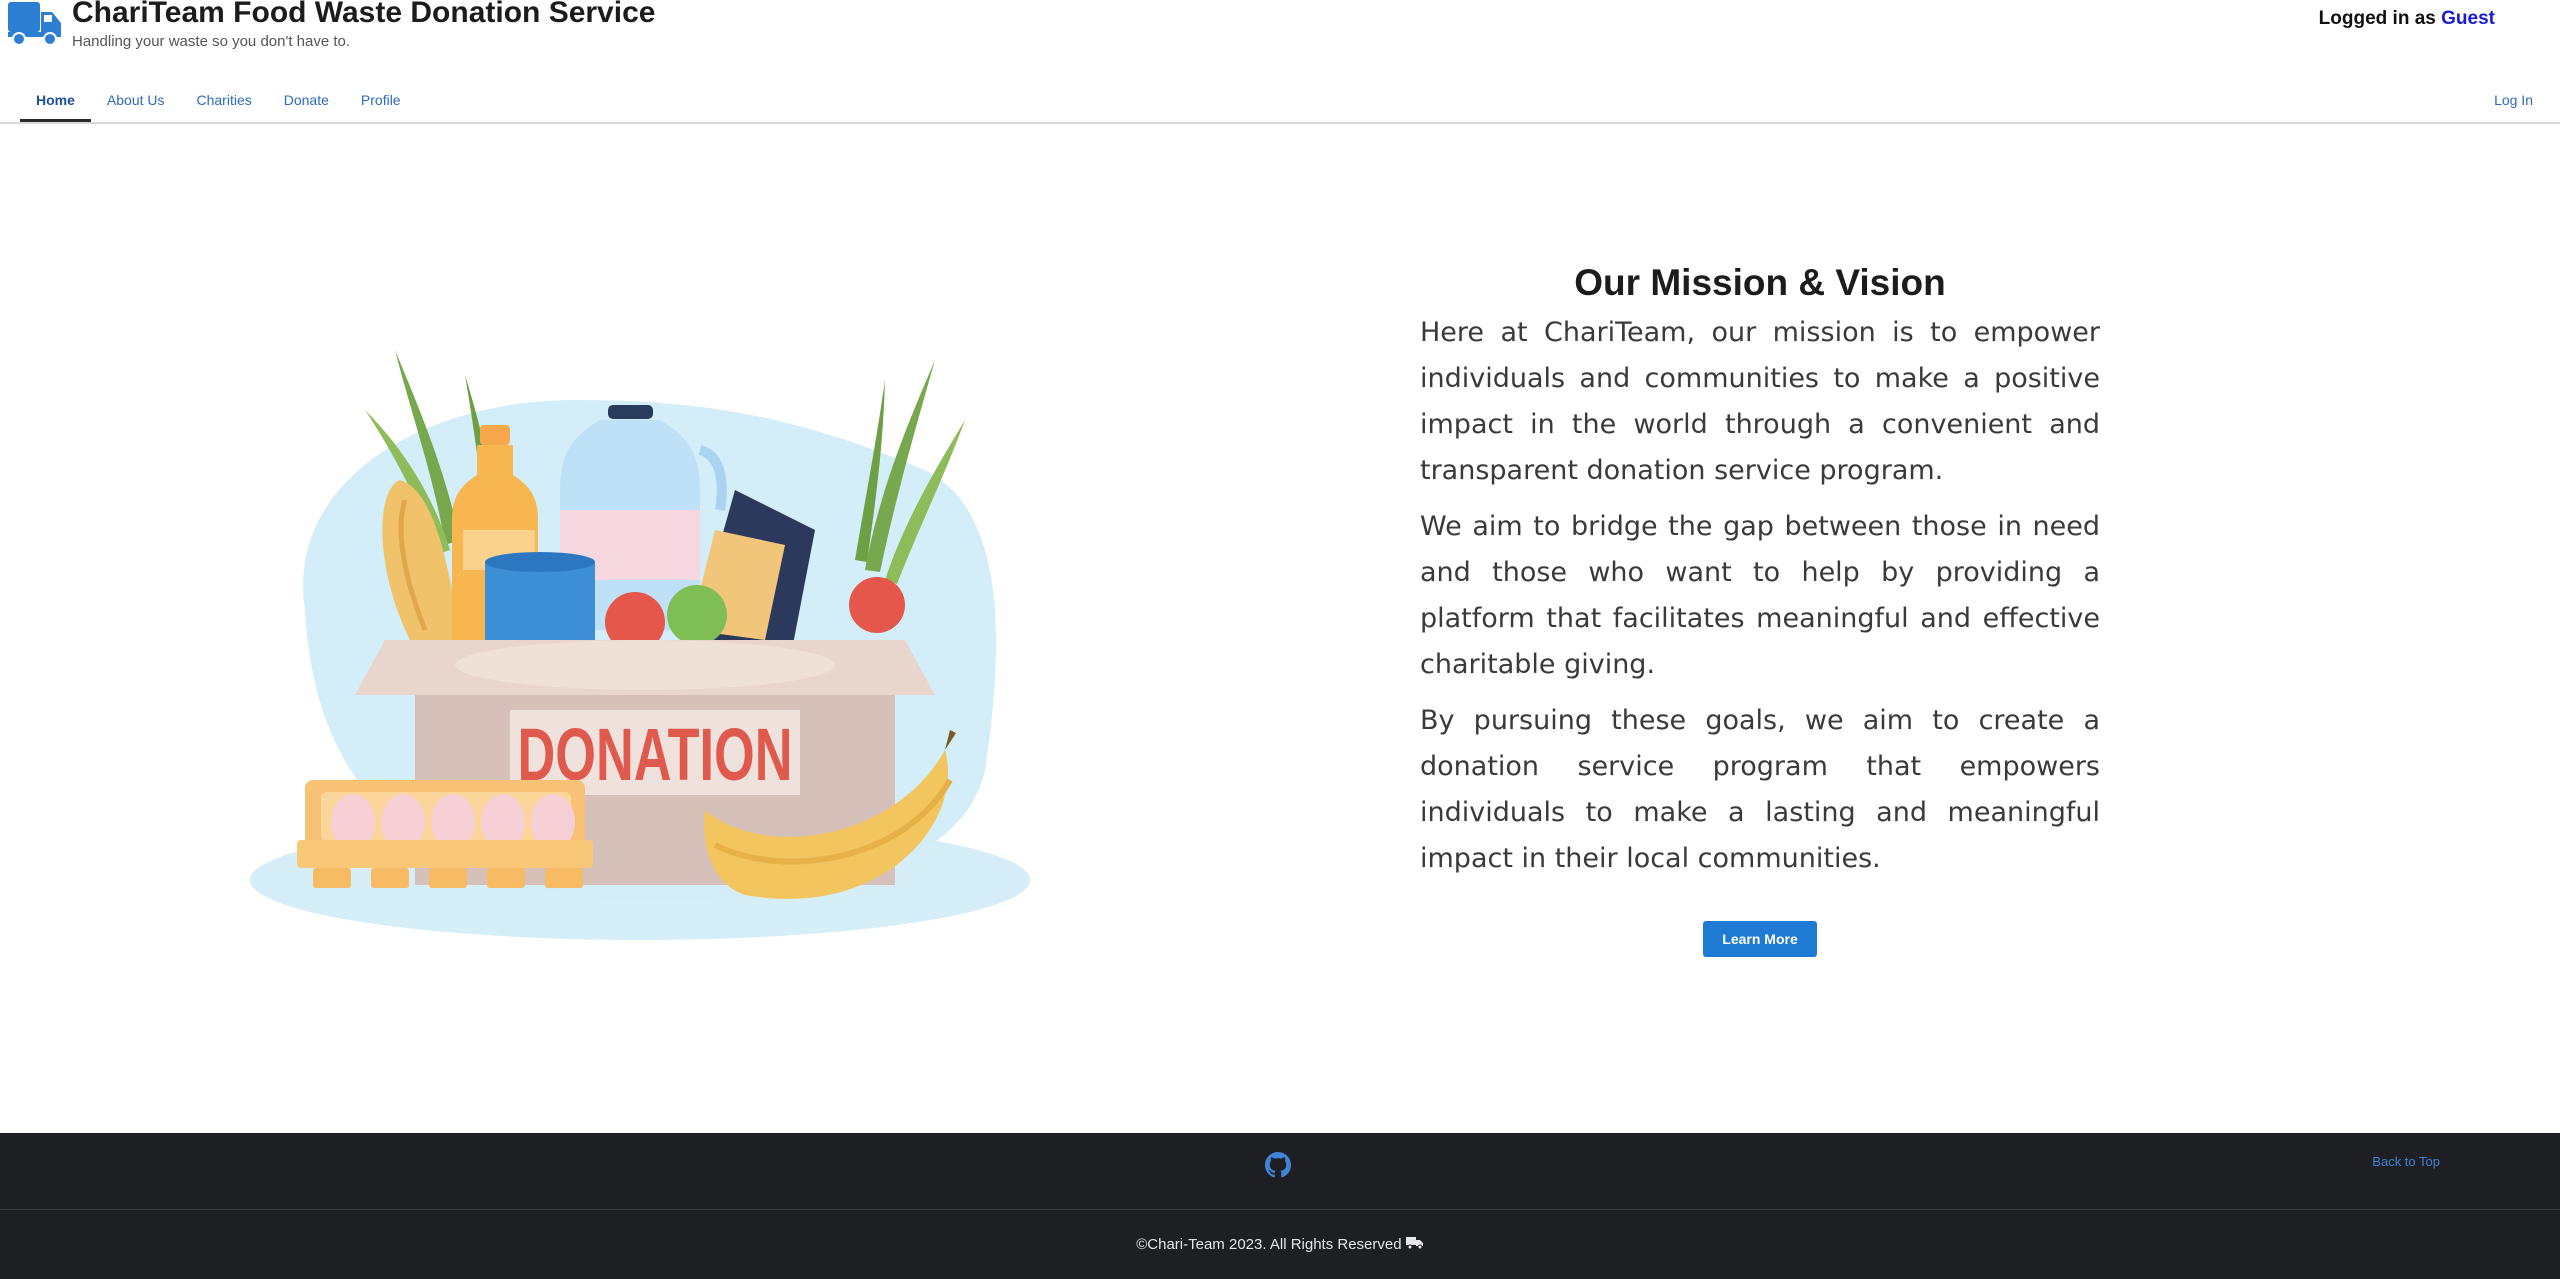 The height and width of the screenshot is (1279, 2560). What do you see at coordinates (1278, 1165) in the screenshot?
I see `github-icon` at bounding box center [1278, 1165].